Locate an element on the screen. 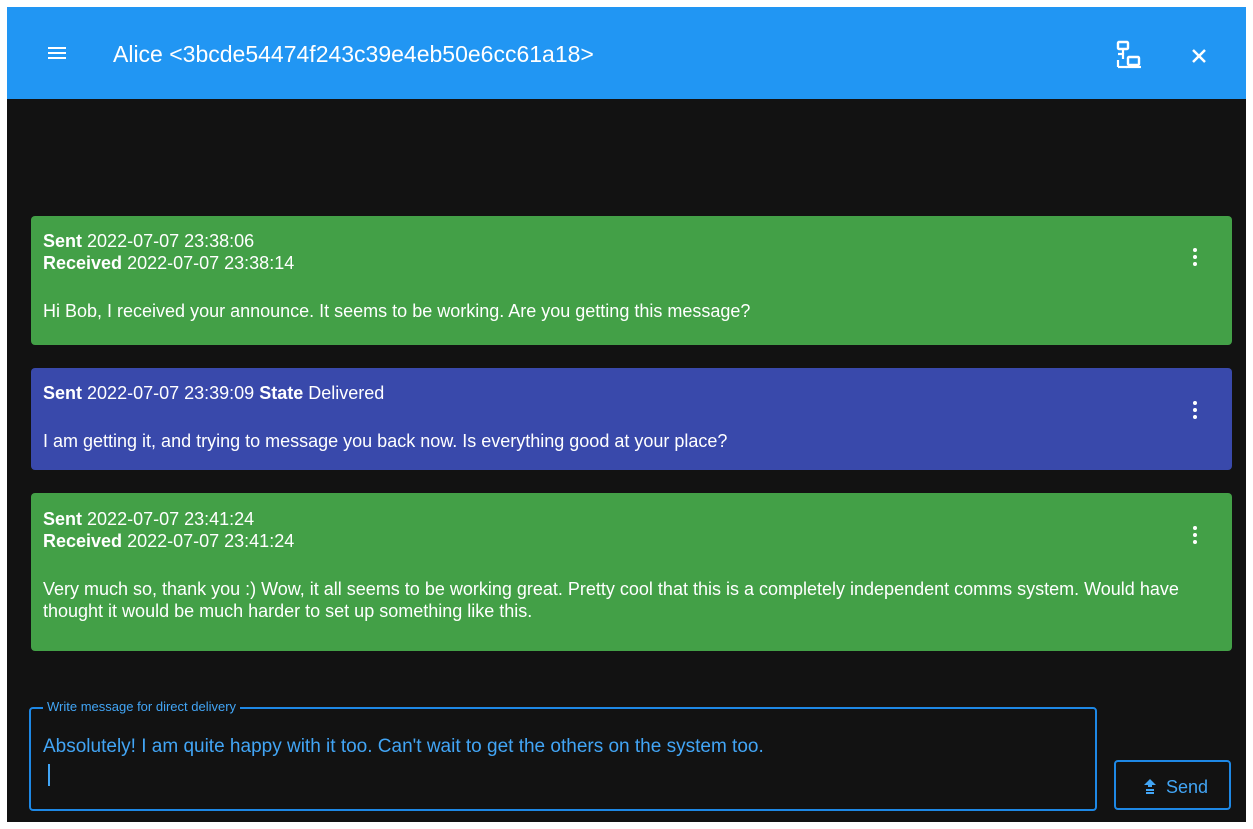  network-icon is located at coordinates (1130, 55).